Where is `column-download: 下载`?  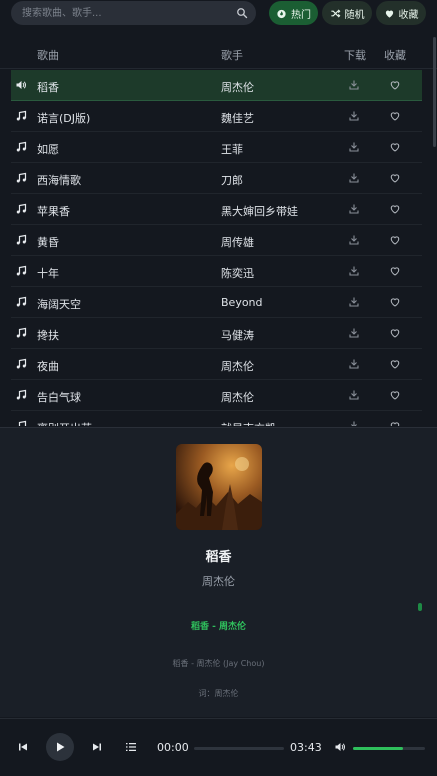
column-download: 下载 is located at coordinates (355, 55).